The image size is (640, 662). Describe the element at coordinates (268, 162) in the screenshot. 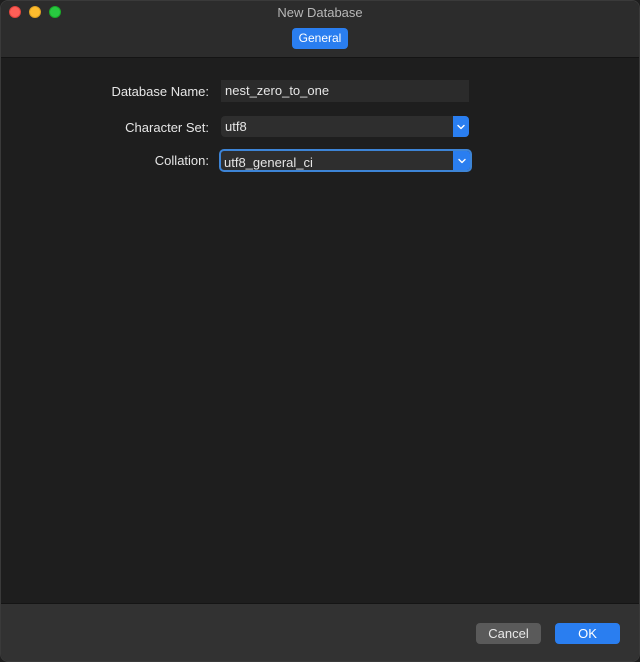

I see `collation-value: utf8_general_ci` at that location.